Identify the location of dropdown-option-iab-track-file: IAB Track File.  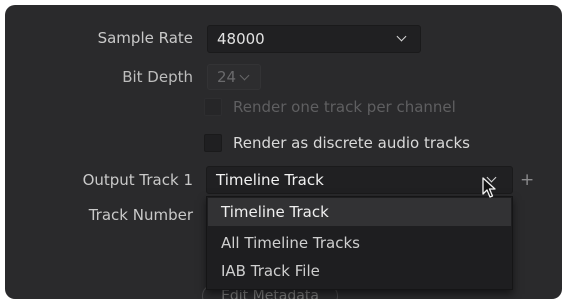
(359, 271).